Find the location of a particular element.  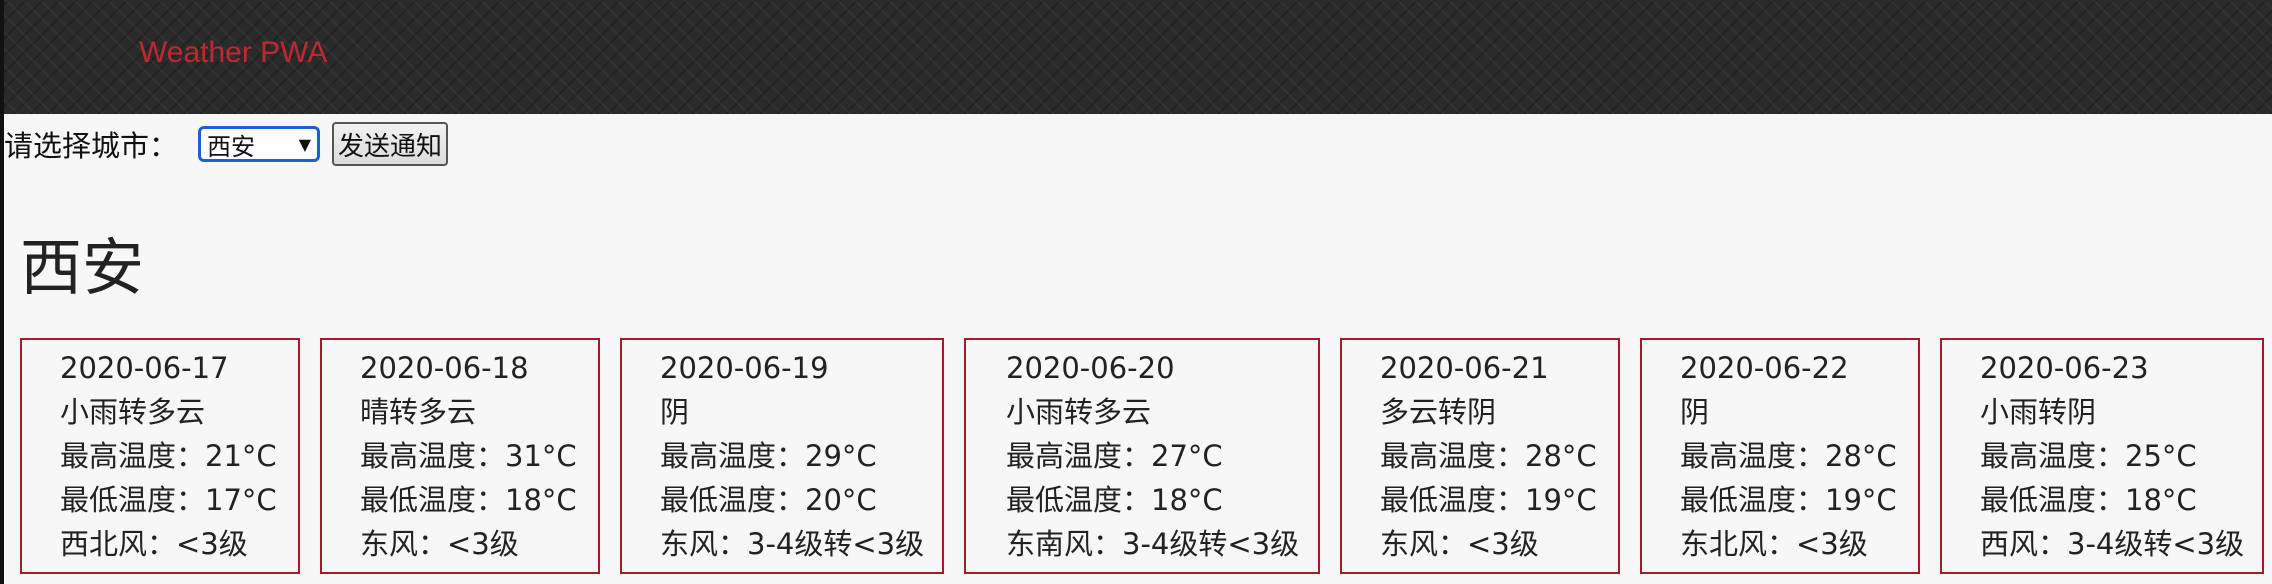

forecast-weather: 晴转多云 is located at coordinates (418, 412).